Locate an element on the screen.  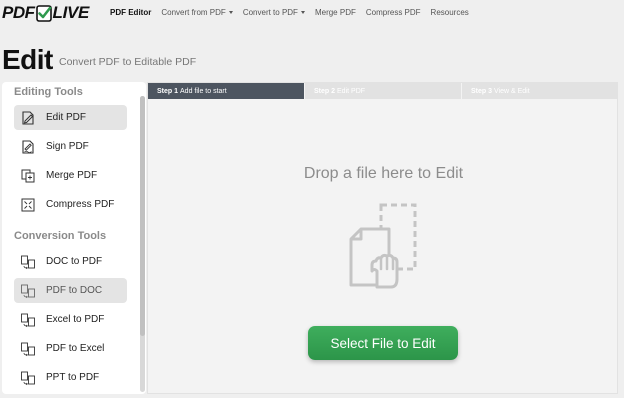
step-2: Step 2 Edit PDF is located at coordinates (382, 91).